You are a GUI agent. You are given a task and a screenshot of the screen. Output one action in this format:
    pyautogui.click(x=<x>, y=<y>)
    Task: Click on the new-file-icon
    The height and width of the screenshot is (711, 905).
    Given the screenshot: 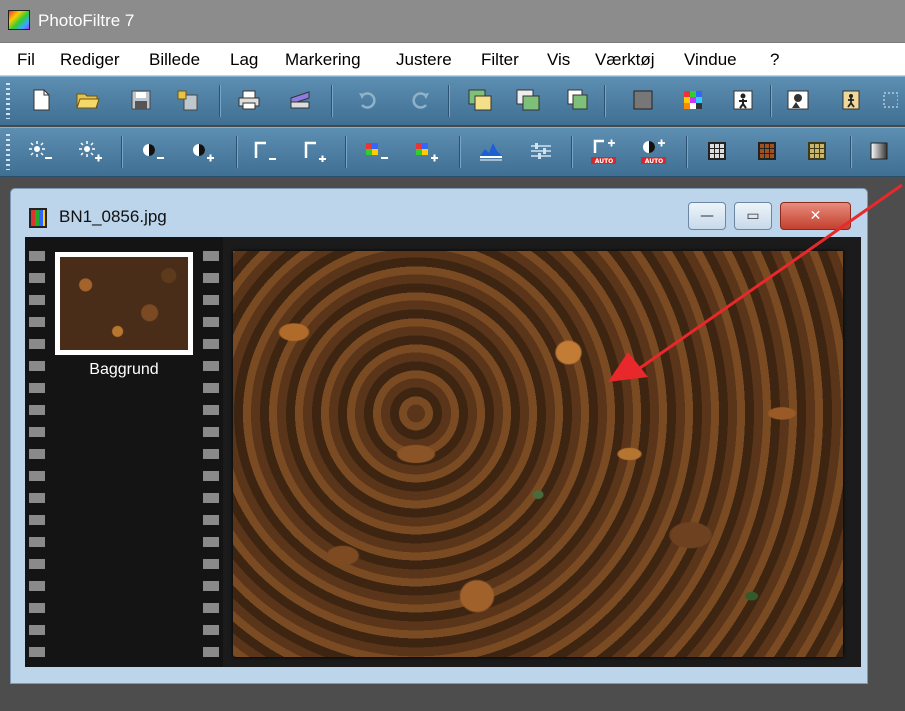 What is the action you would take?
    pyautogui.click(x=41, y=100)
    